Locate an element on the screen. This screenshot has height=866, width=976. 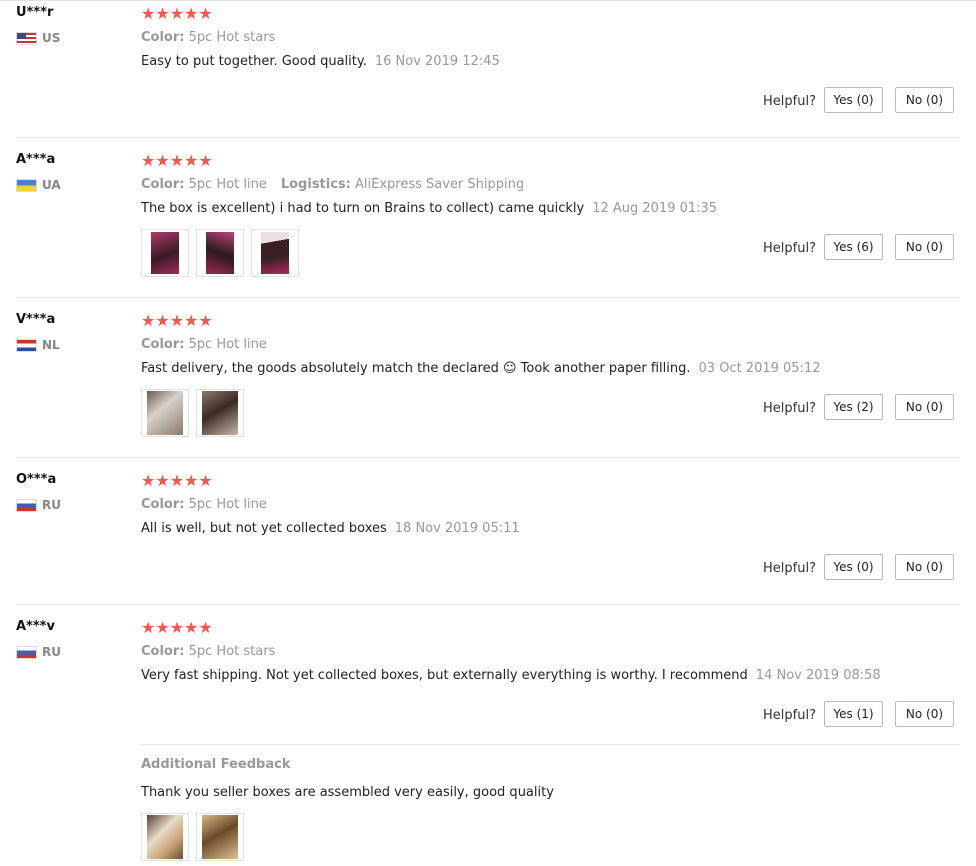
top-divider is located at coordinates (488, 0).